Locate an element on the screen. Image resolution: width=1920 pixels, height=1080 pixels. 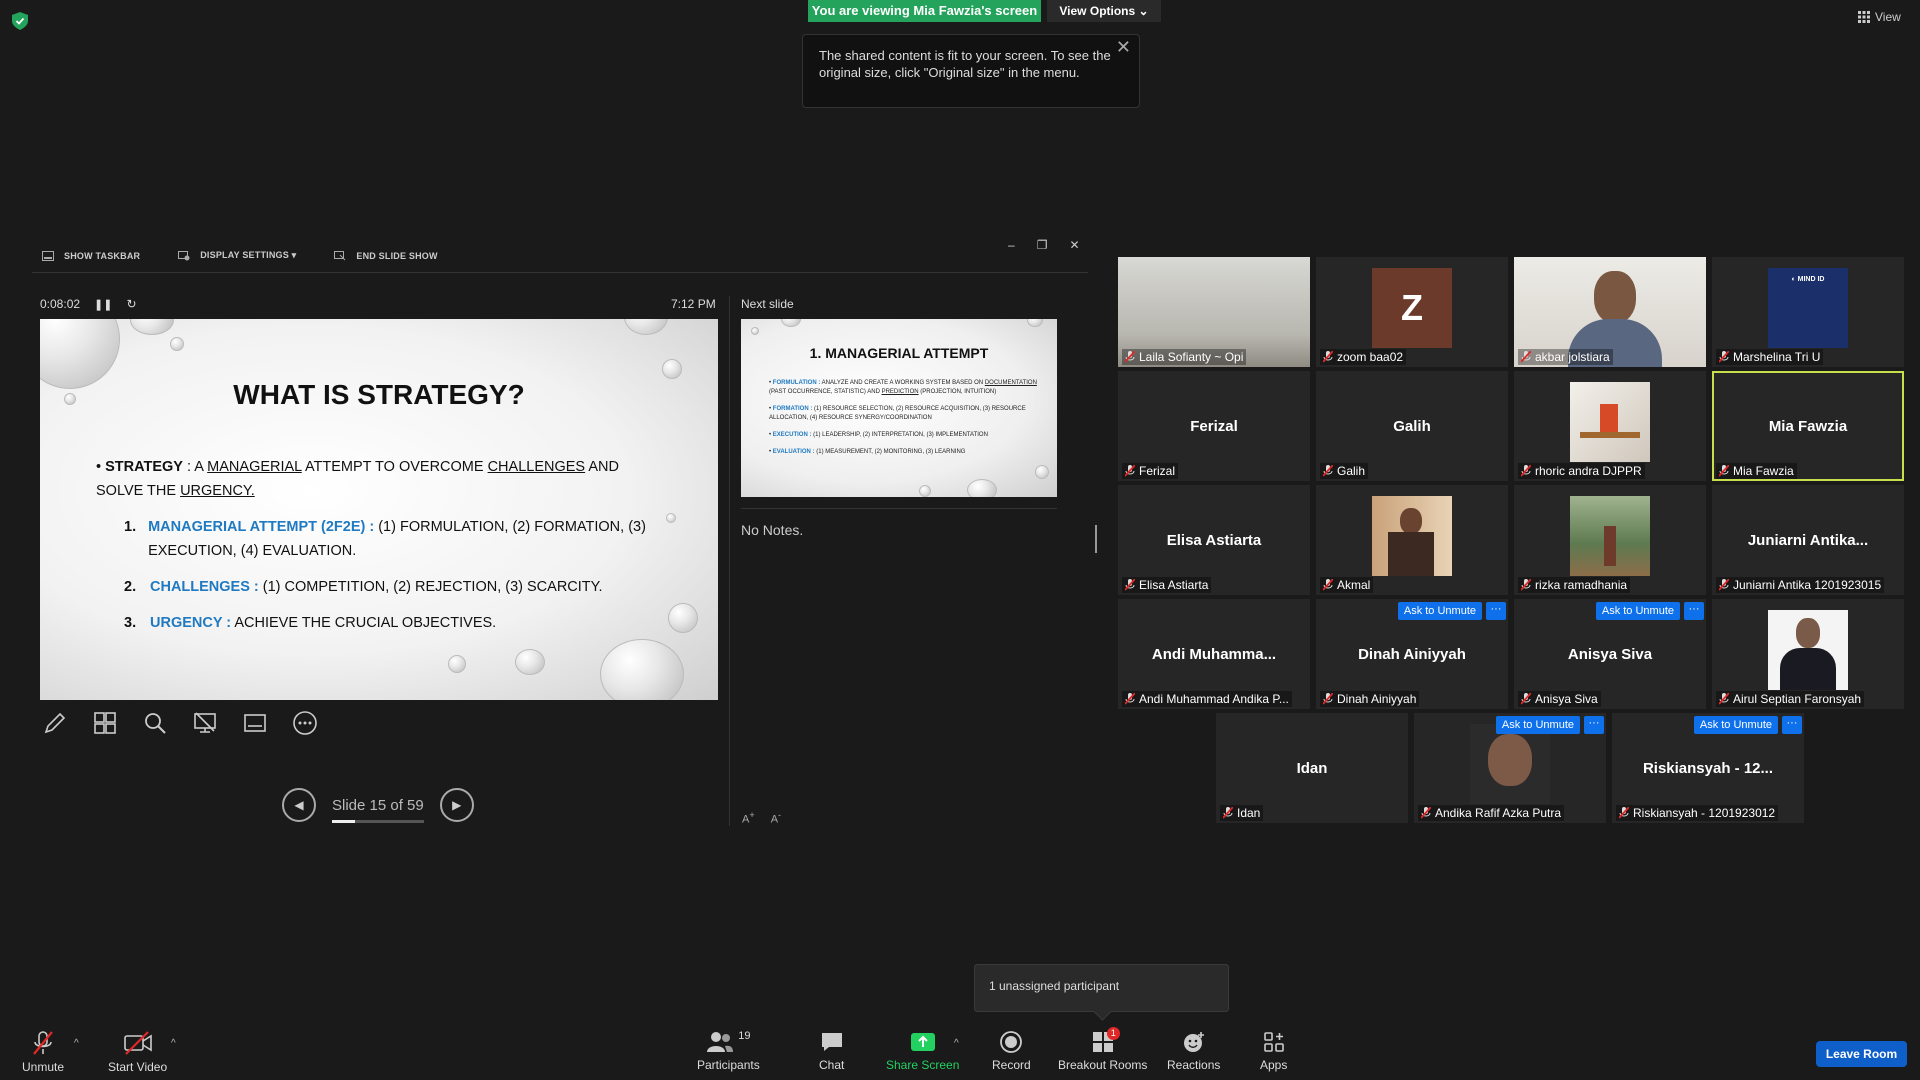
zoom-magnifier-icon is located at coordinates (155, 723).